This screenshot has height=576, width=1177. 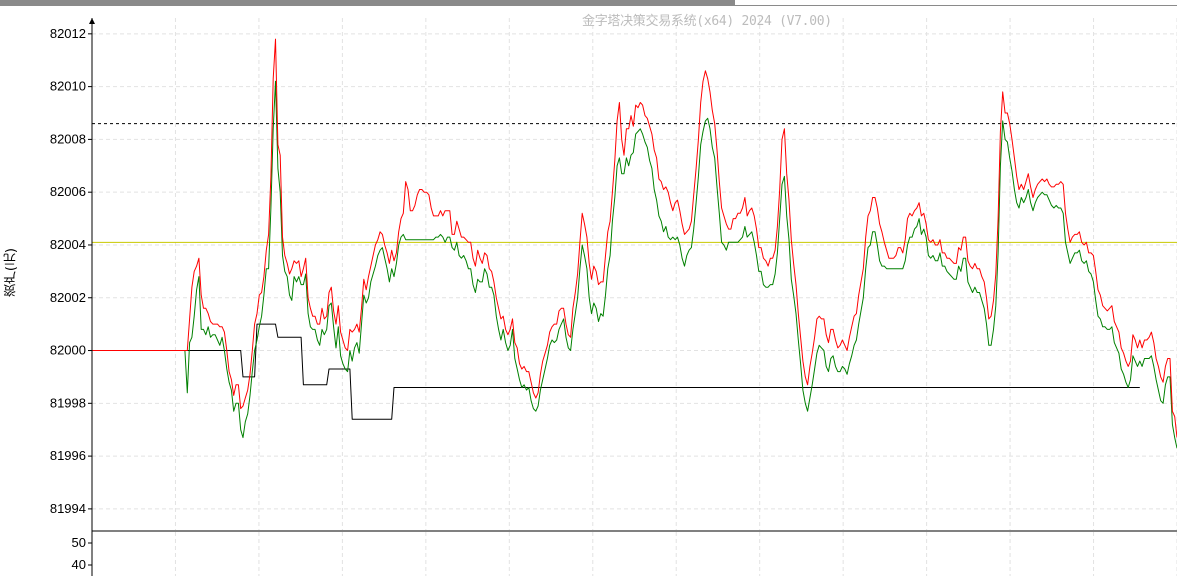 What do you see at coordinates (68, 191) in the screenshot?
I see `y-tick-label: 82006` at bounding box center [68, 191].